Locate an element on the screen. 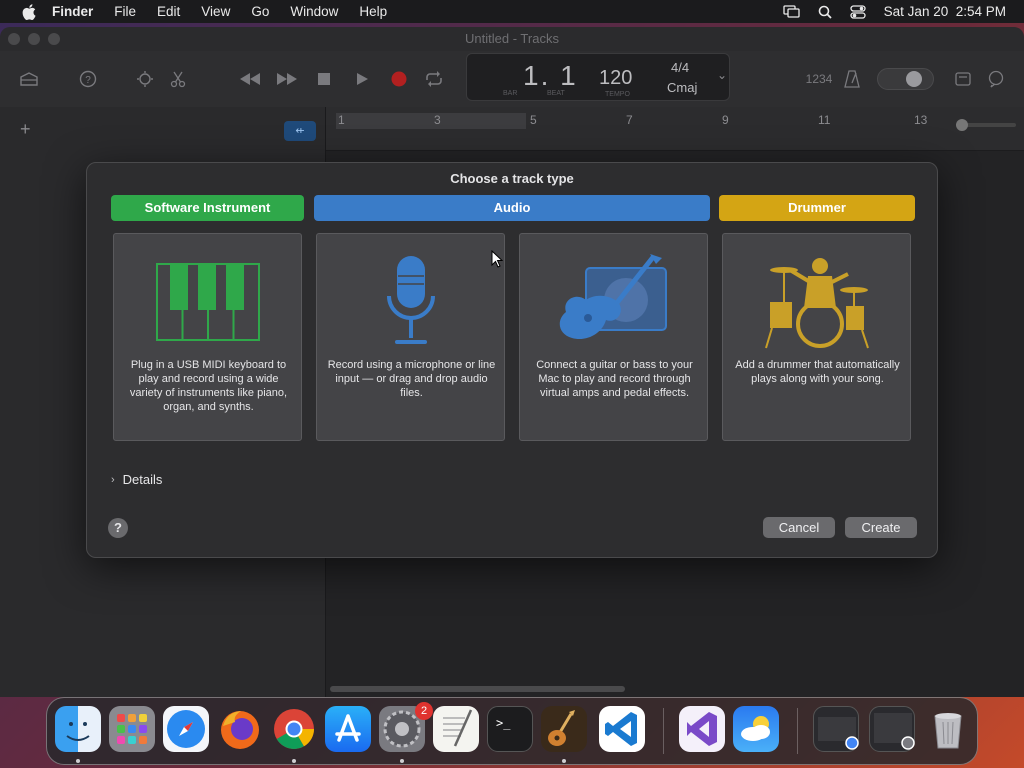 The width and height of the screenshot is (1024, 768). control-center-icon is located at coordinates (858, 11).